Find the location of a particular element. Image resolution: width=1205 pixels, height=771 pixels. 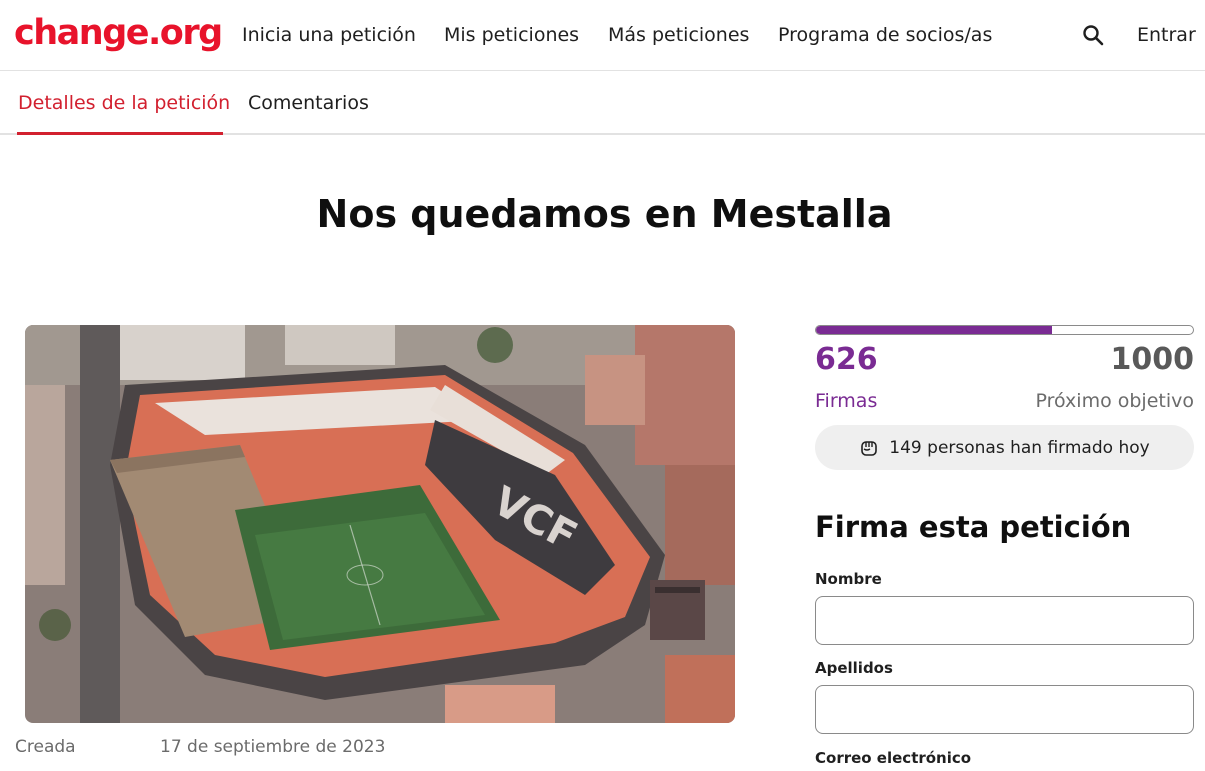

last-name-label: Apellidos is located at coordinates (854, 668).